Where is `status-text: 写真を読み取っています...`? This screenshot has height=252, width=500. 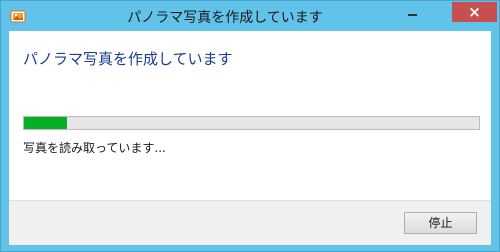 status-text: 写真を読み取っています... is located at coordinates (94, 148).